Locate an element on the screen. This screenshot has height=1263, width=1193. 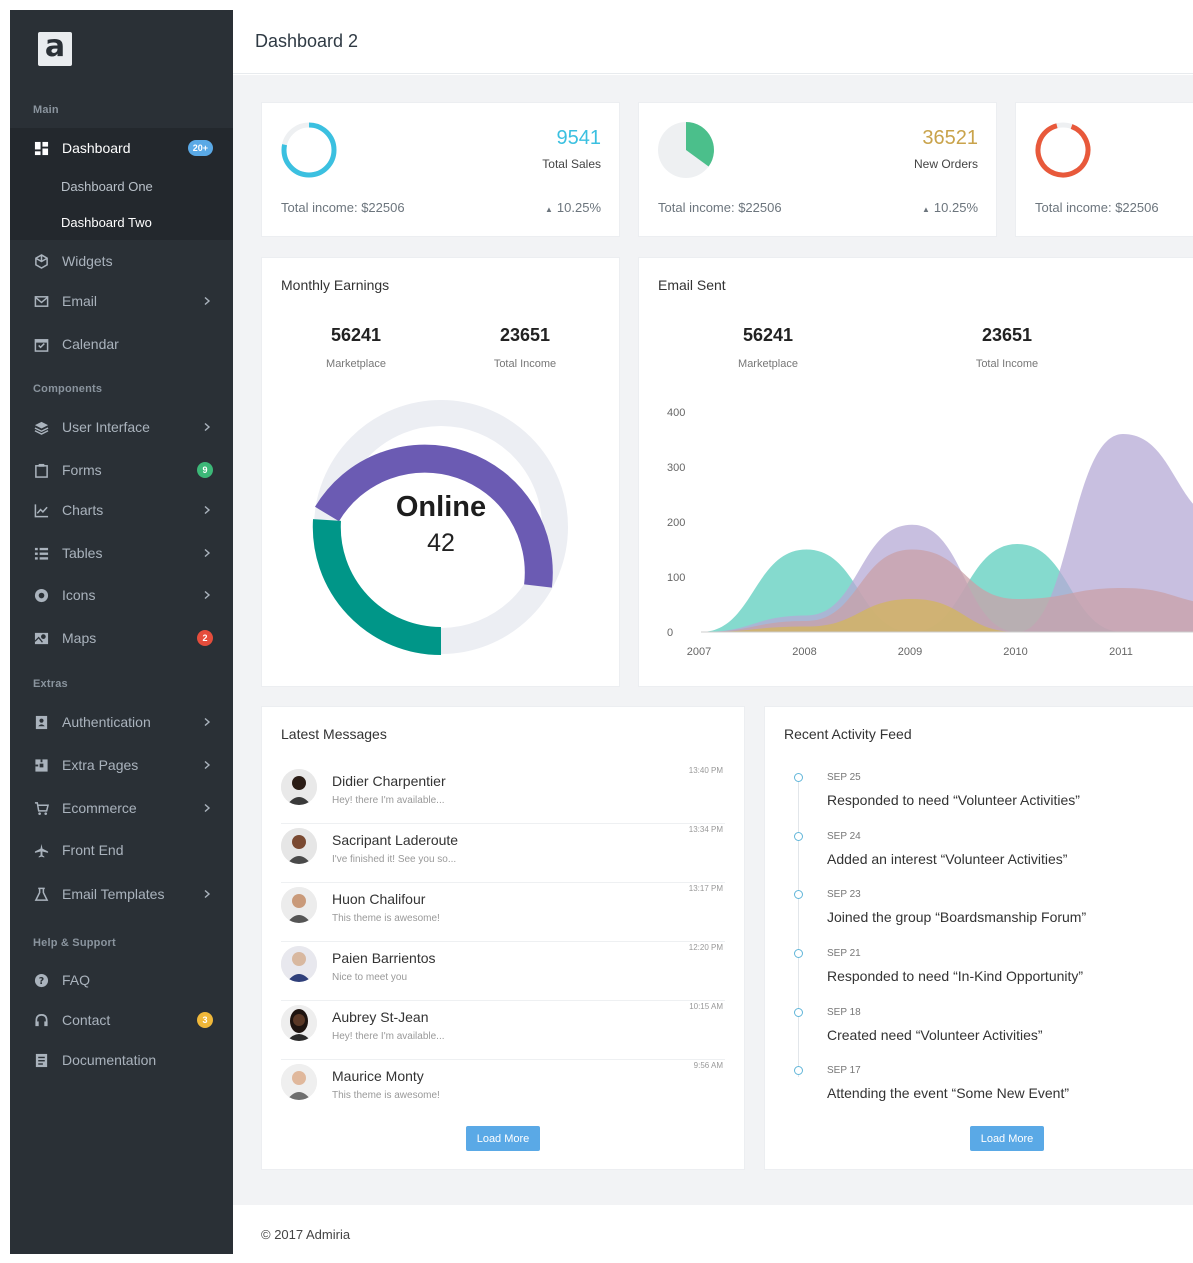
sales-label: Total Sales is located at coordinates (571, 164).